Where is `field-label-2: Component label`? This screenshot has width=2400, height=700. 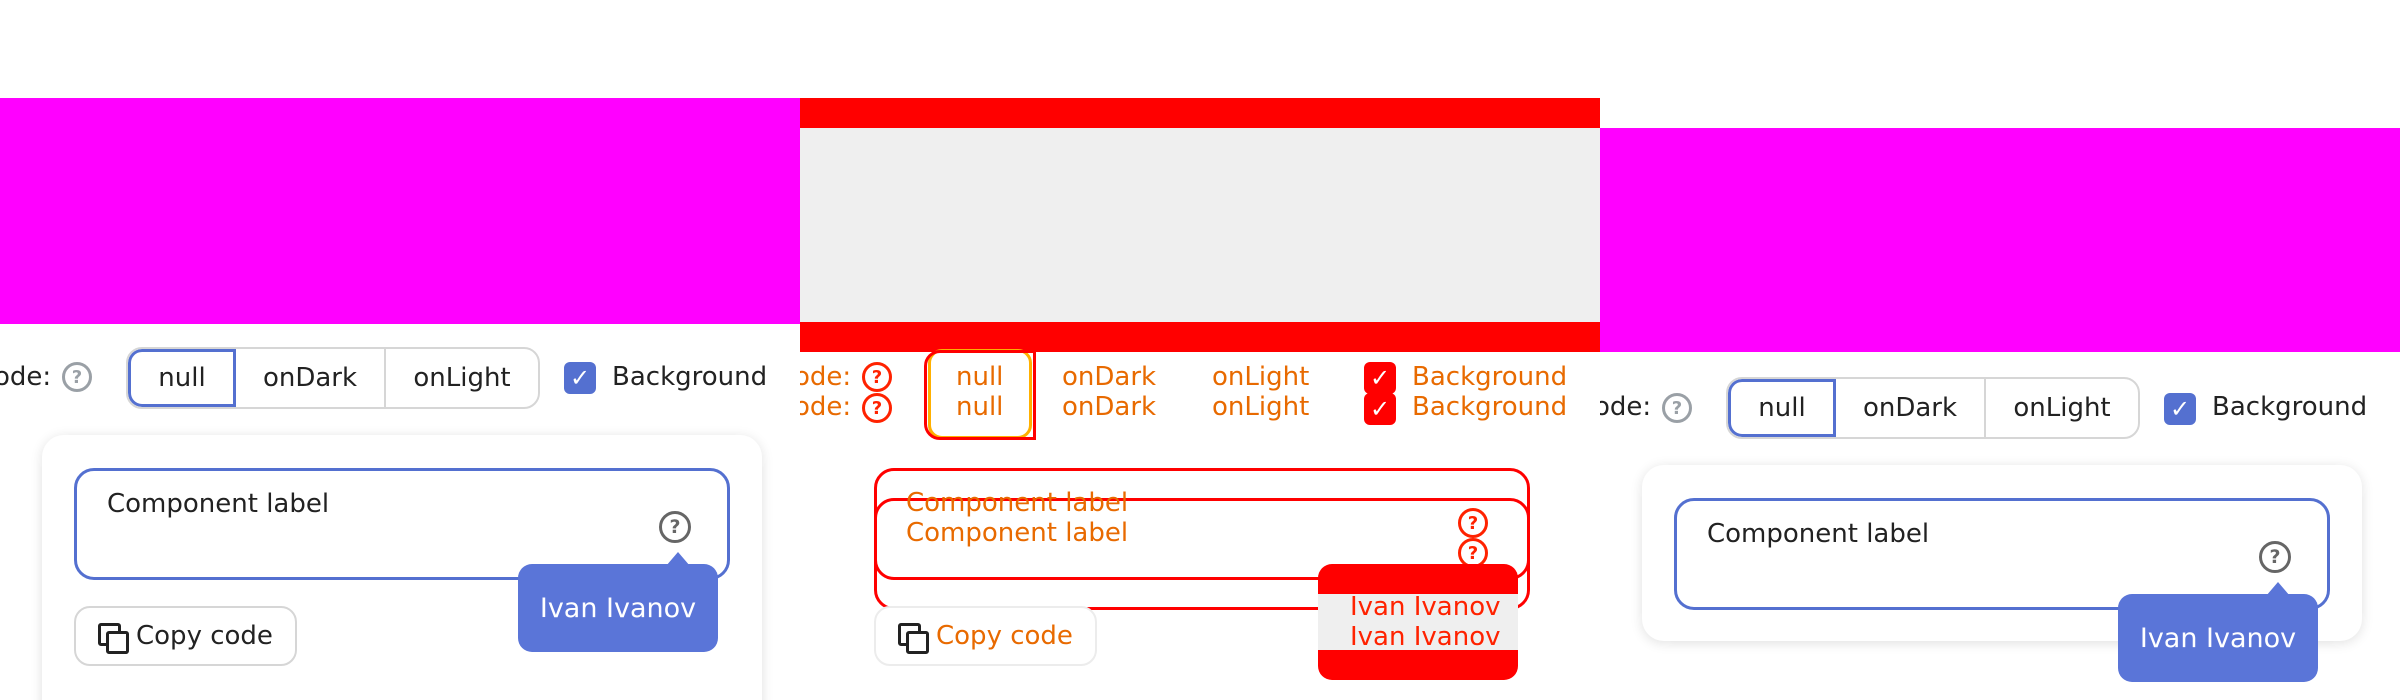 field-label-2: Component label is located at coordinates (1017, 533).